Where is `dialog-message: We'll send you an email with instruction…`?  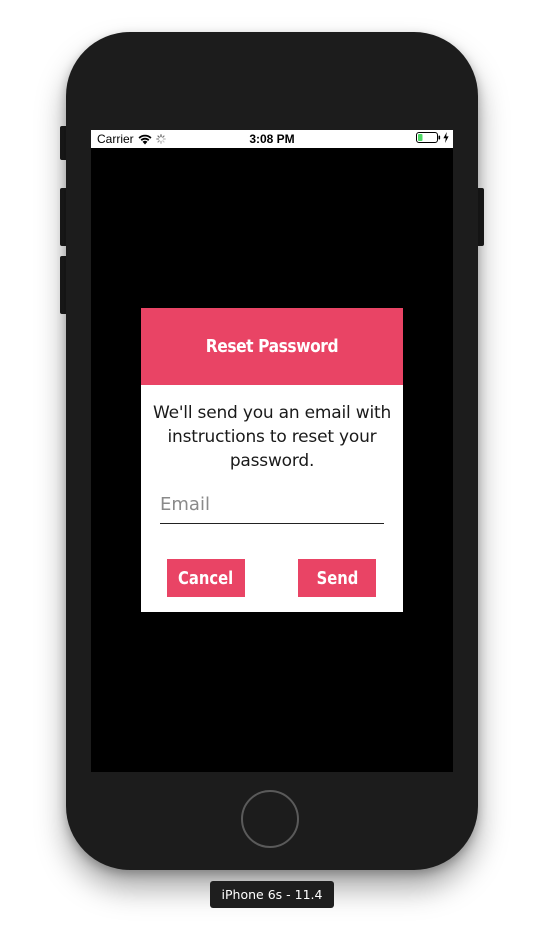 dialog-message: We'll send you an email with instruction… is located at coordinates (272, 437).